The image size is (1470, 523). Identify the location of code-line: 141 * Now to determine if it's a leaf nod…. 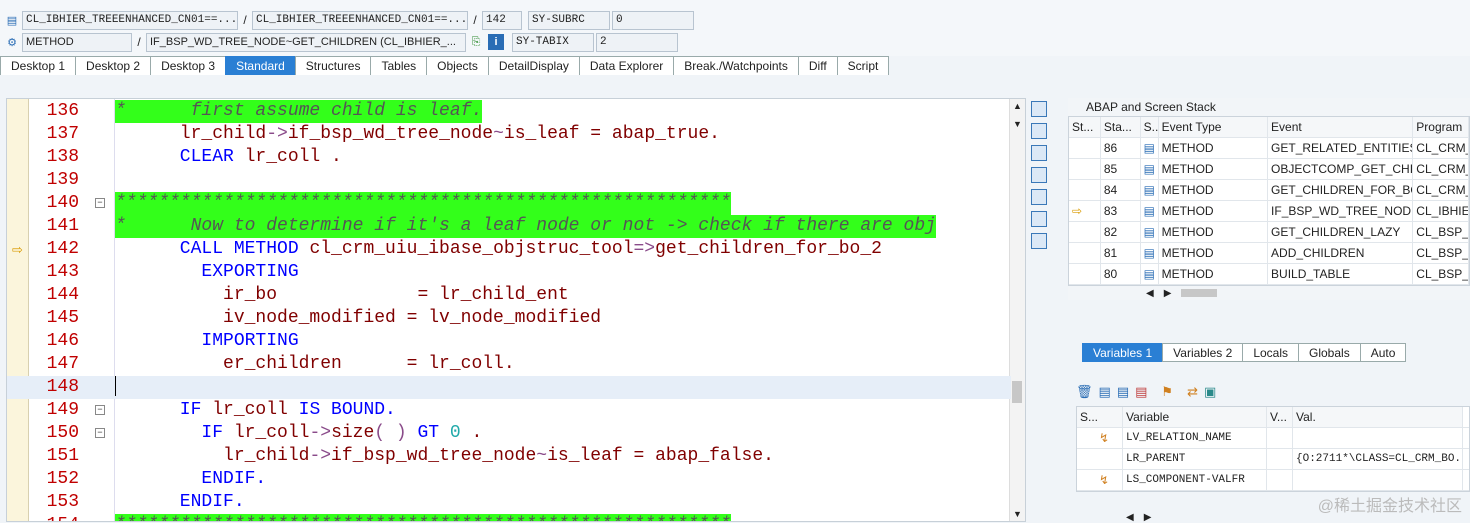
(509, 226).